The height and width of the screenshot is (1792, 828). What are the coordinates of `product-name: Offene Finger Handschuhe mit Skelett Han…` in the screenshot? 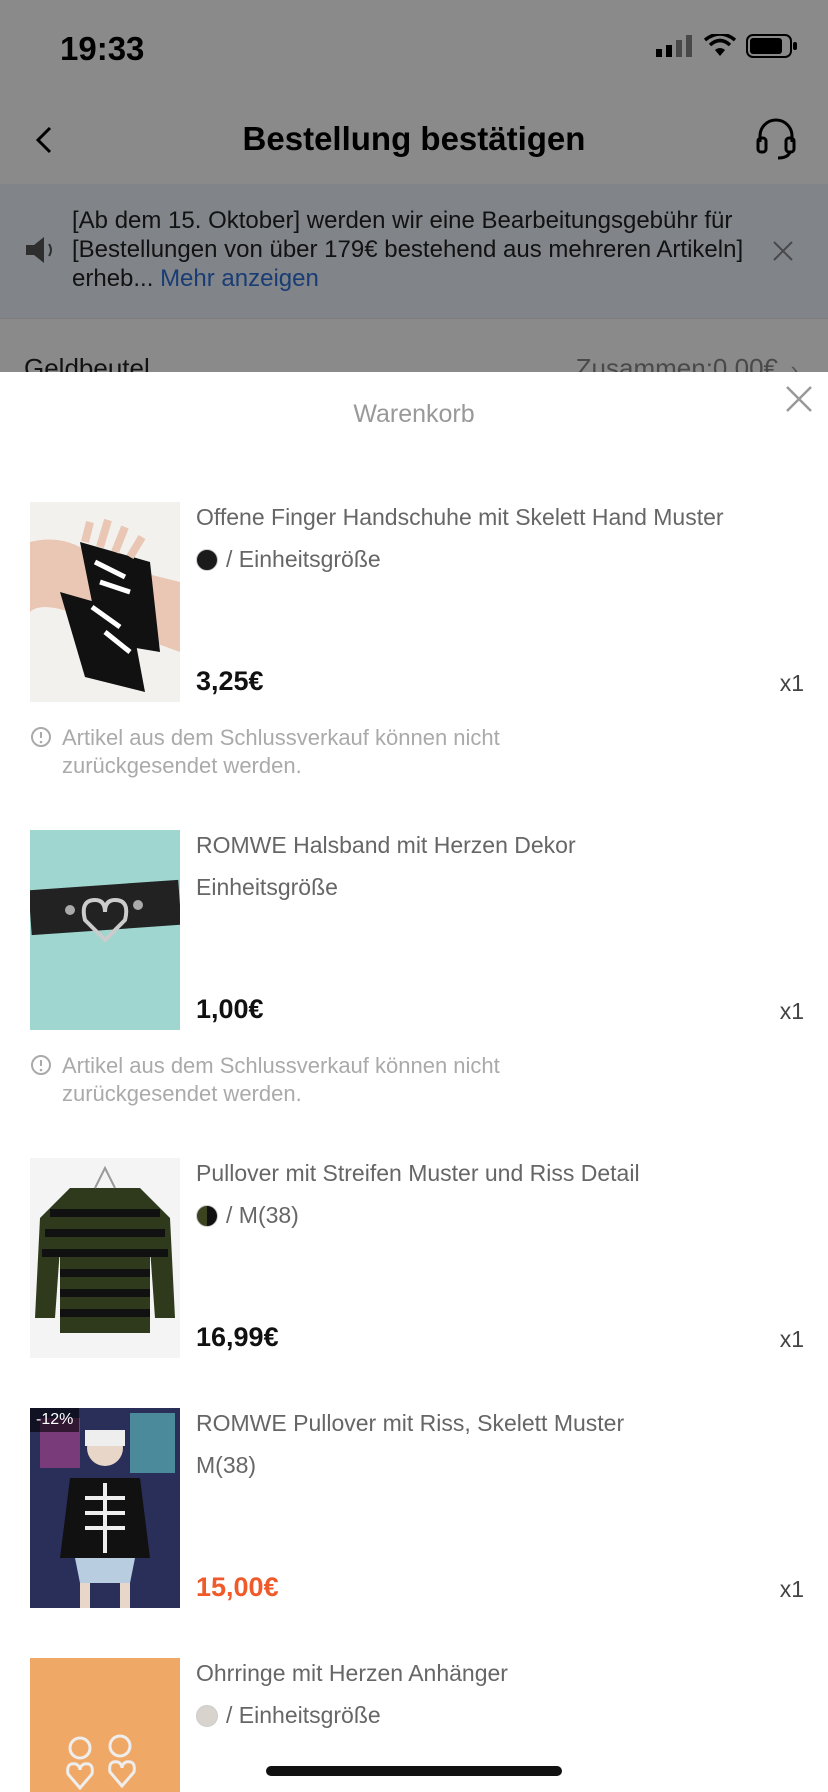 It's located at (460, 517).